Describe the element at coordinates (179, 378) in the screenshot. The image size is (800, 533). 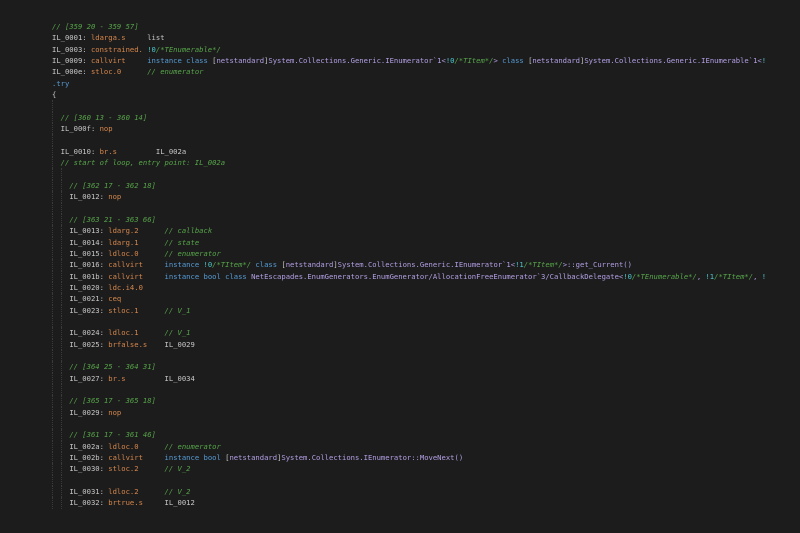
I see `label-token: IL_0034` at that location.